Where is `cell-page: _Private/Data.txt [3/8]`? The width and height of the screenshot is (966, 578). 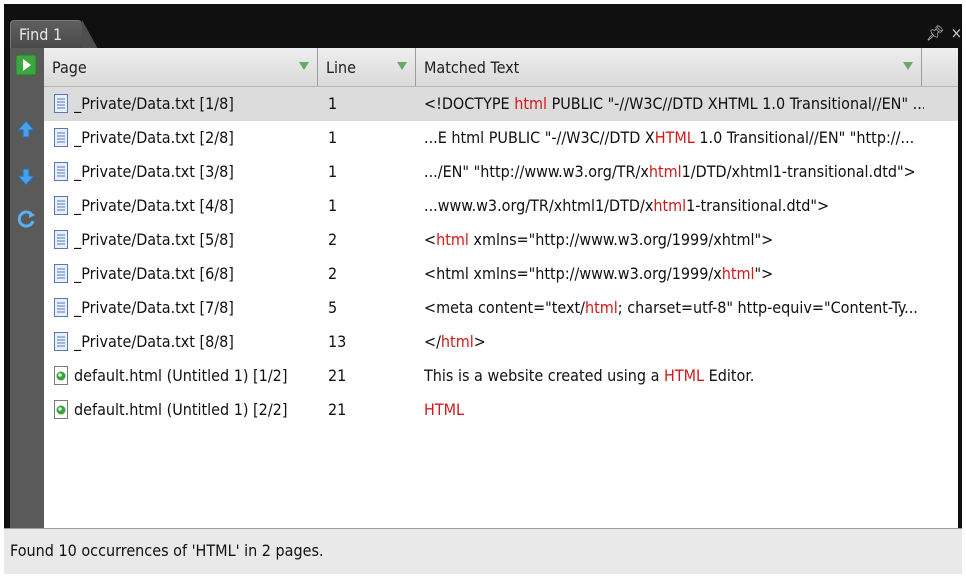 cell-page: _Private/Data.txt [3/8] is located at coordinates (154, 171).